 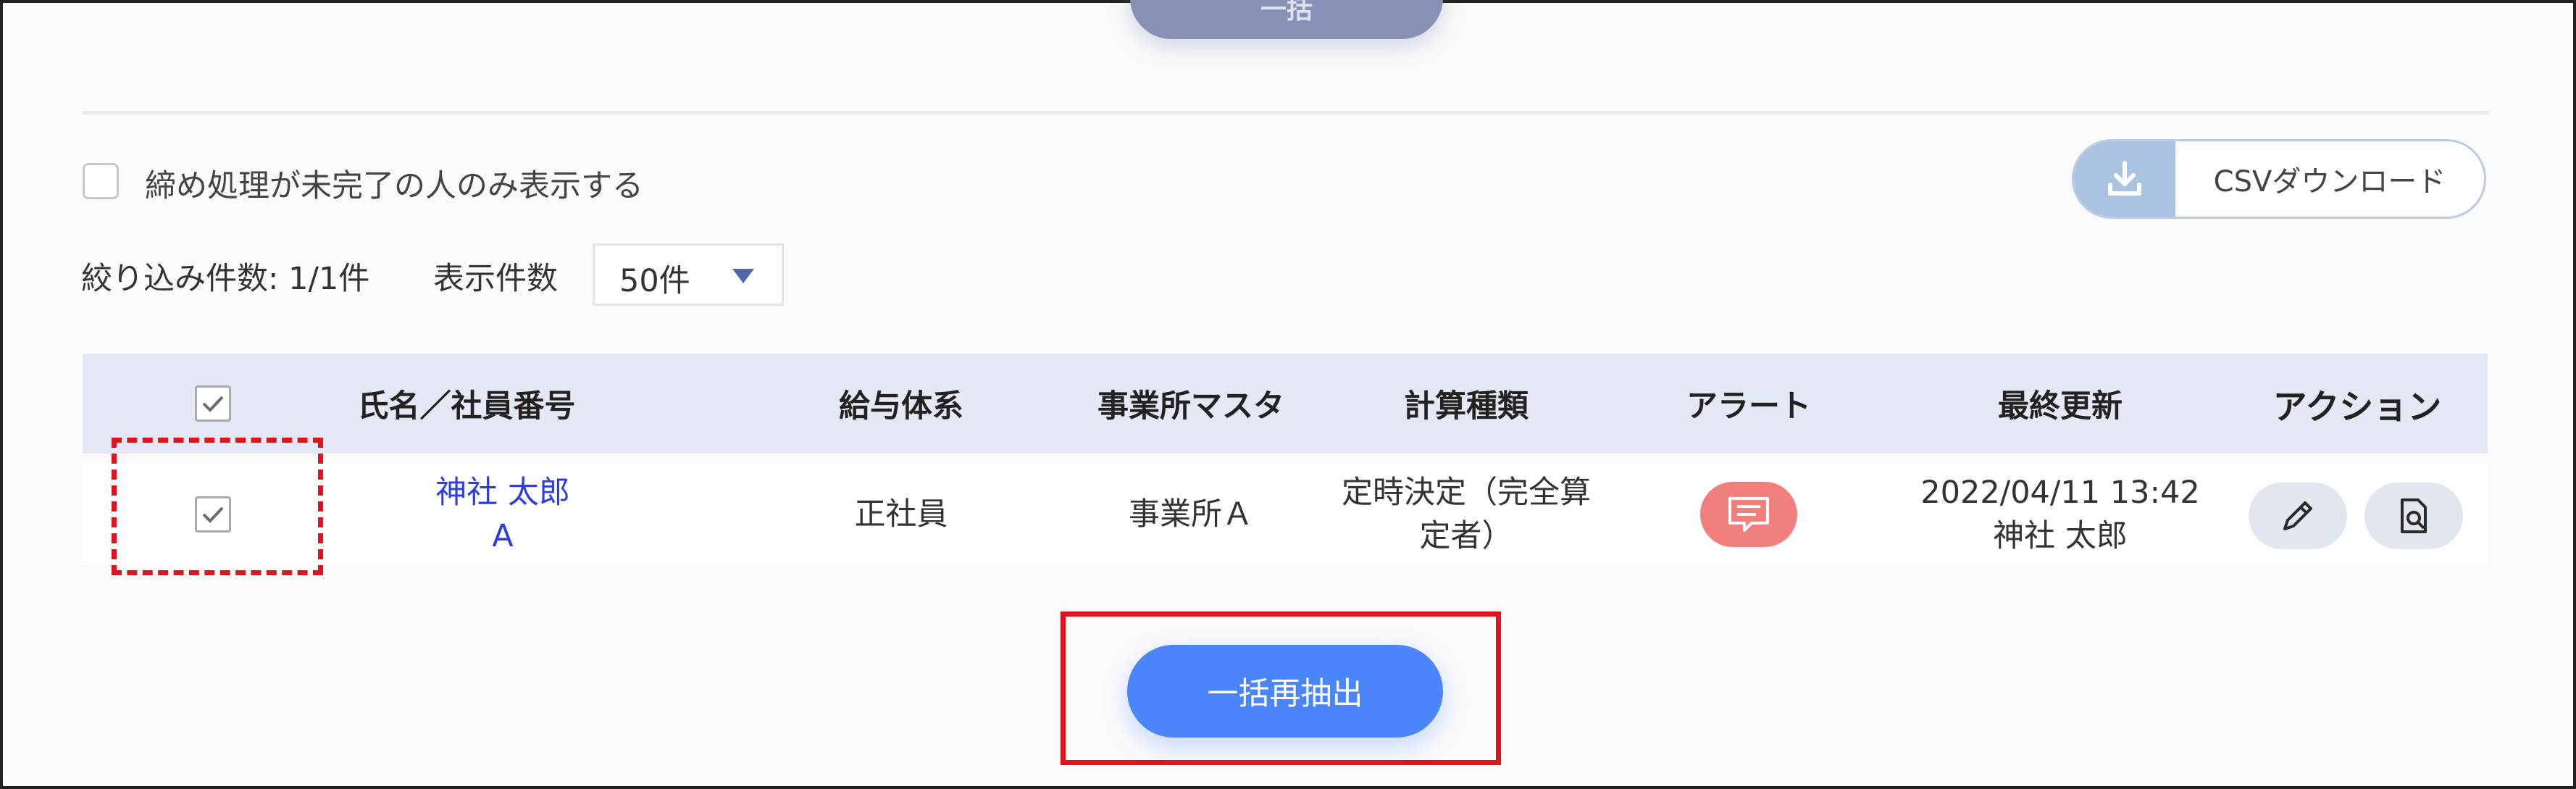 I want to click on action-cell, so click(x=2357, y=514).